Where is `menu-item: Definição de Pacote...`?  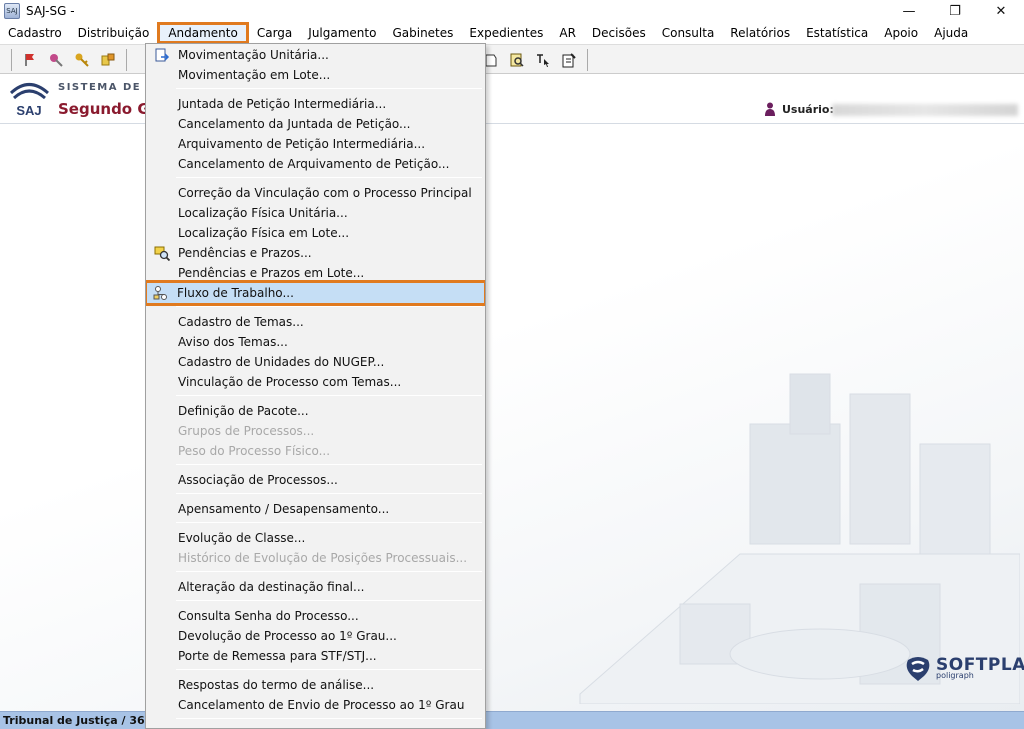 menu-item: Definição de Pacote... is located at coordinates (315, 411).